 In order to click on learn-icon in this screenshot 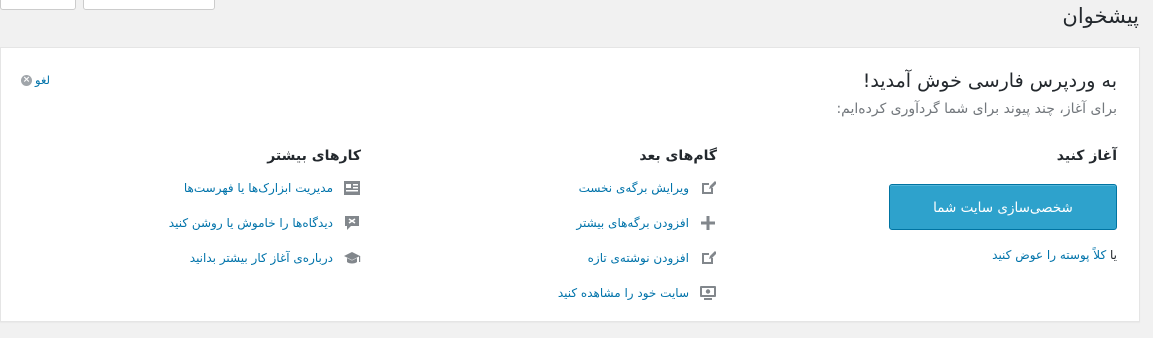, I will do `click(352, 258)`.